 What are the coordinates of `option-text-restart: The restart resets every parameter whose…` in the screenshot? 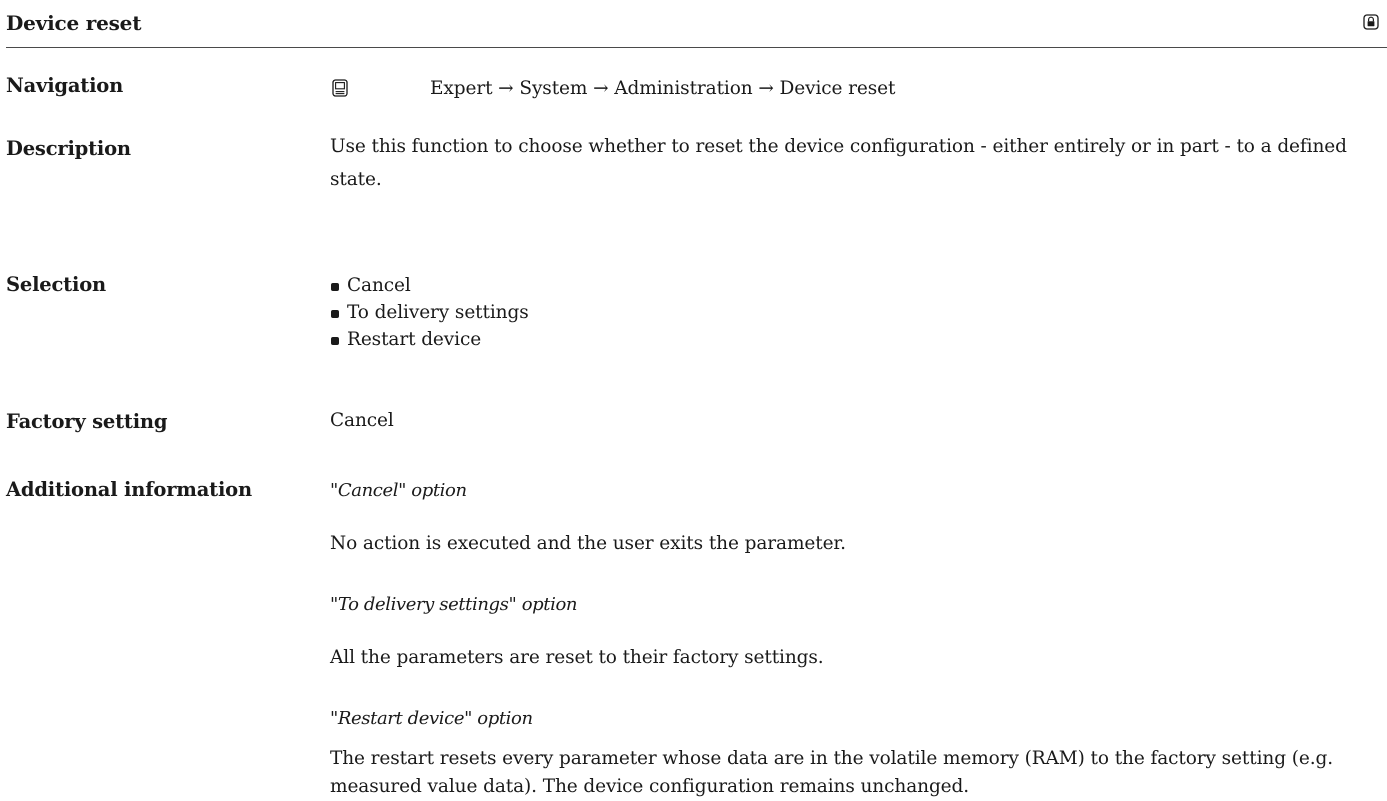 It's located at (831, 772).